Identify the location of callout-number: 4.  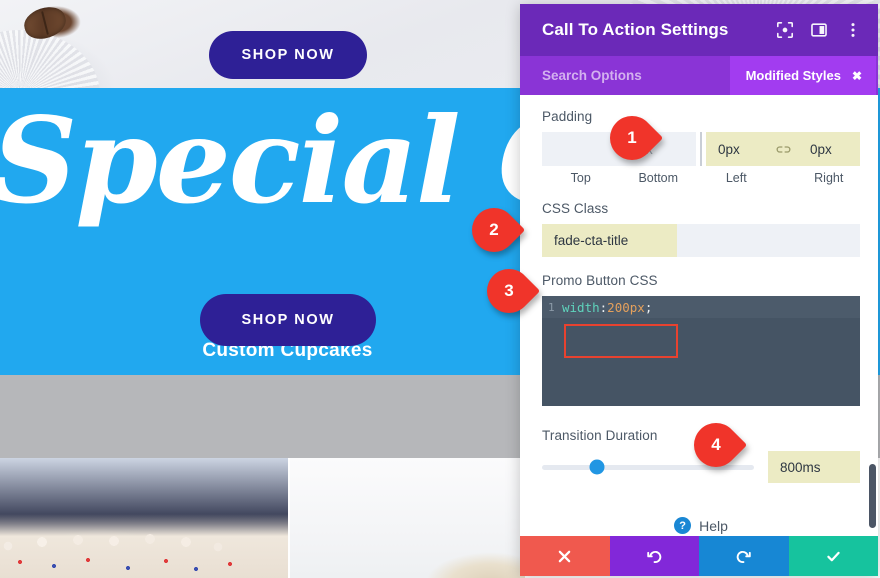
(716, 444).